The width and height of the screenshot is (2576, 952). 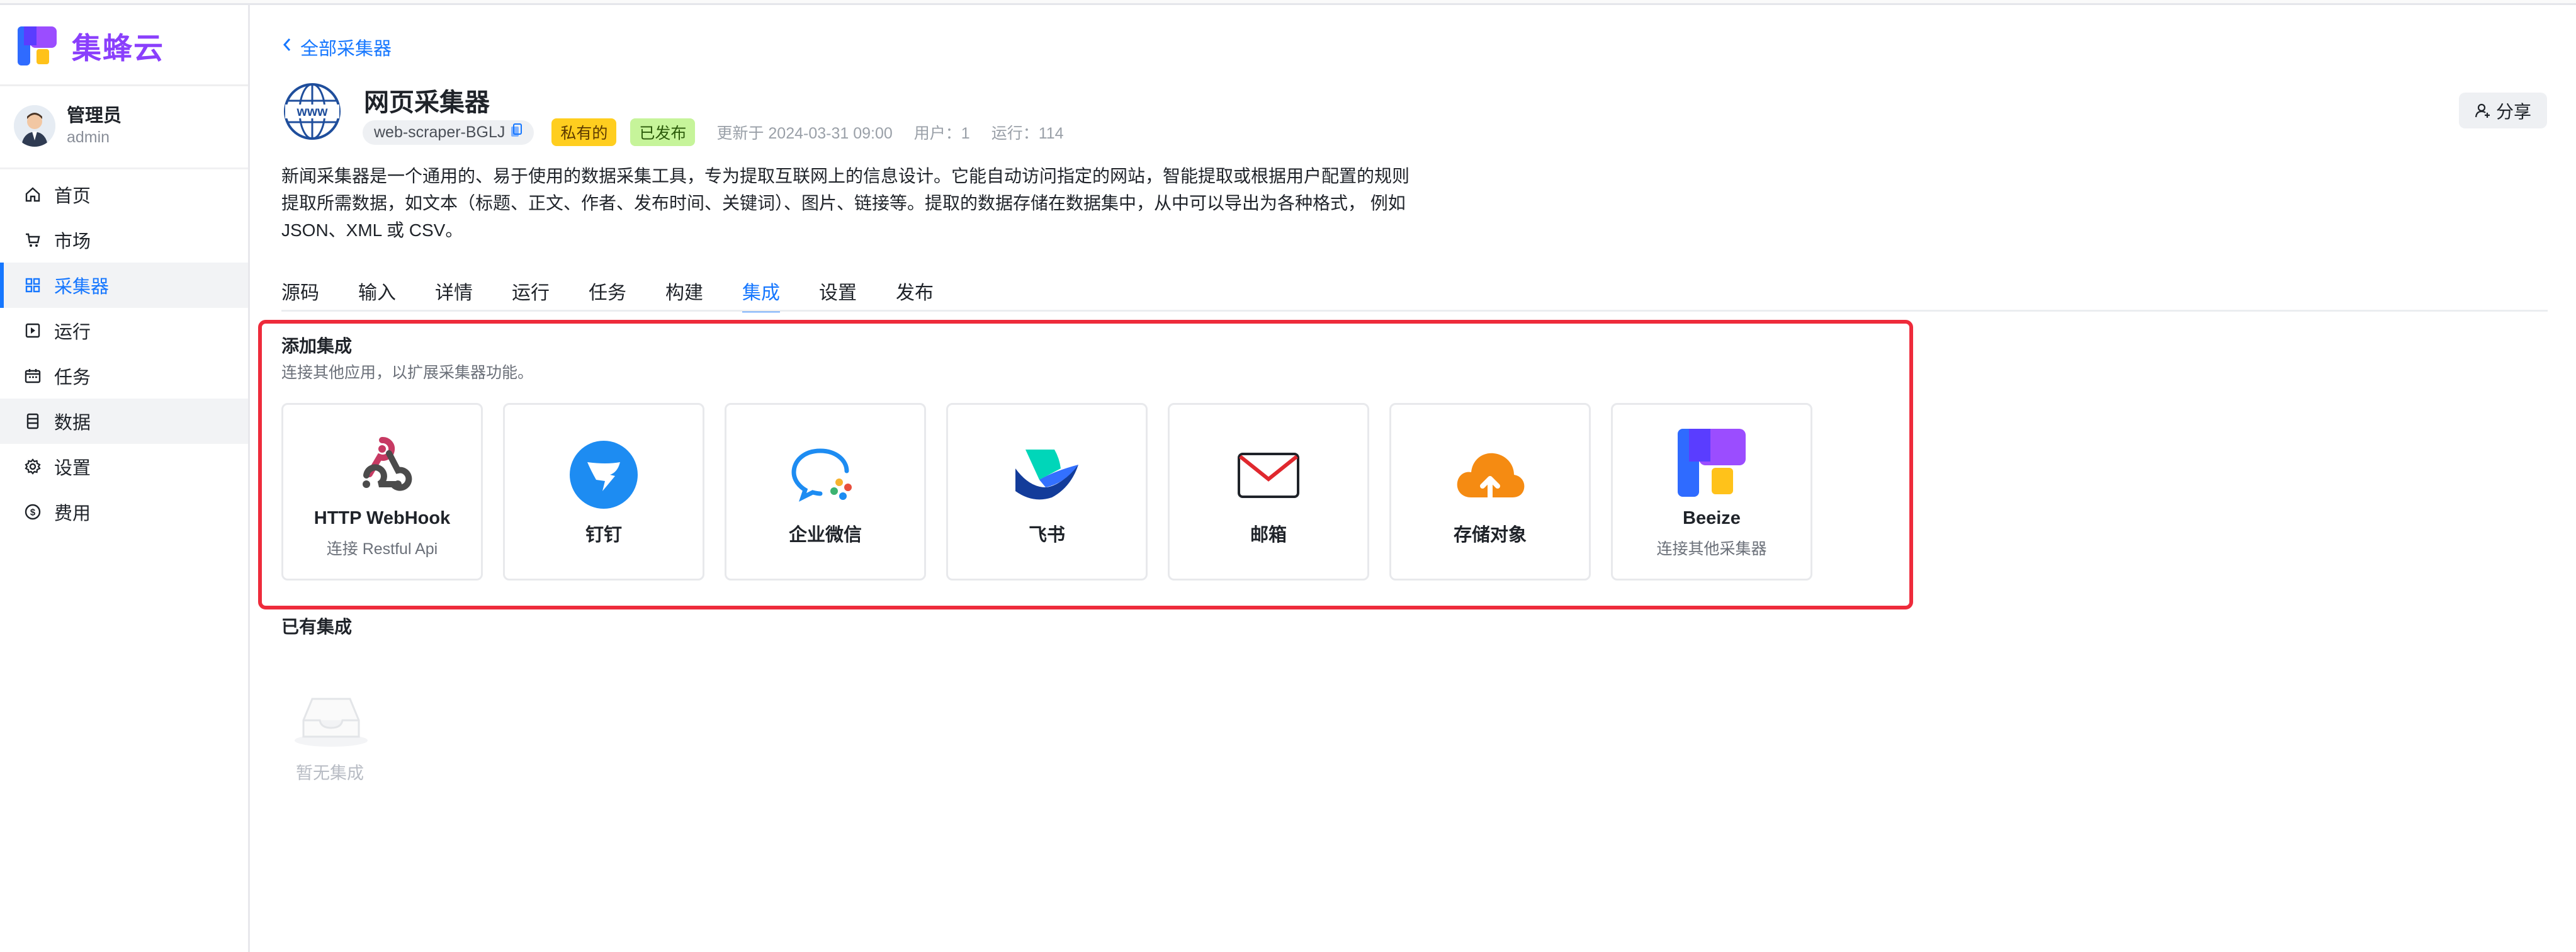 I want to click on tab-integrations: 集成, so click(x=761, y=294).